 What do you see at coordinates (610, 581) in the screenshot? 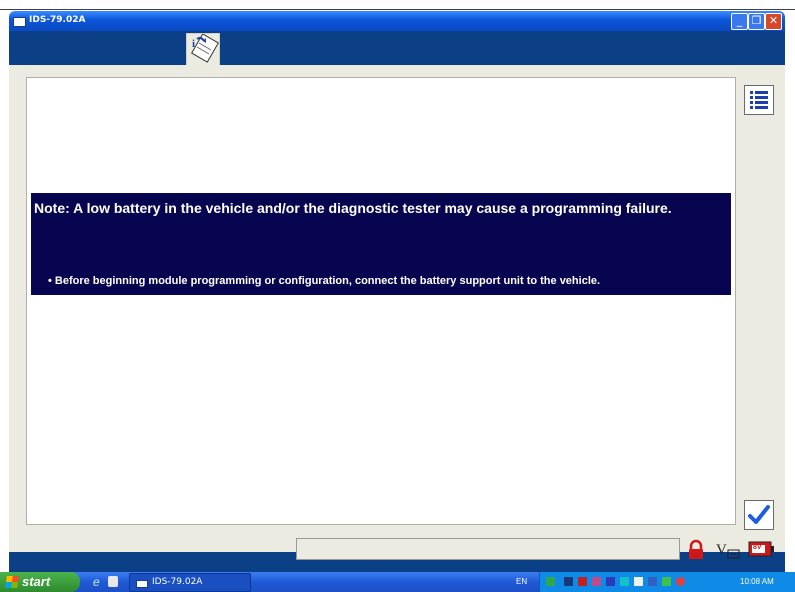
I see `tray-device-icon` at bounding box center [610, 581].